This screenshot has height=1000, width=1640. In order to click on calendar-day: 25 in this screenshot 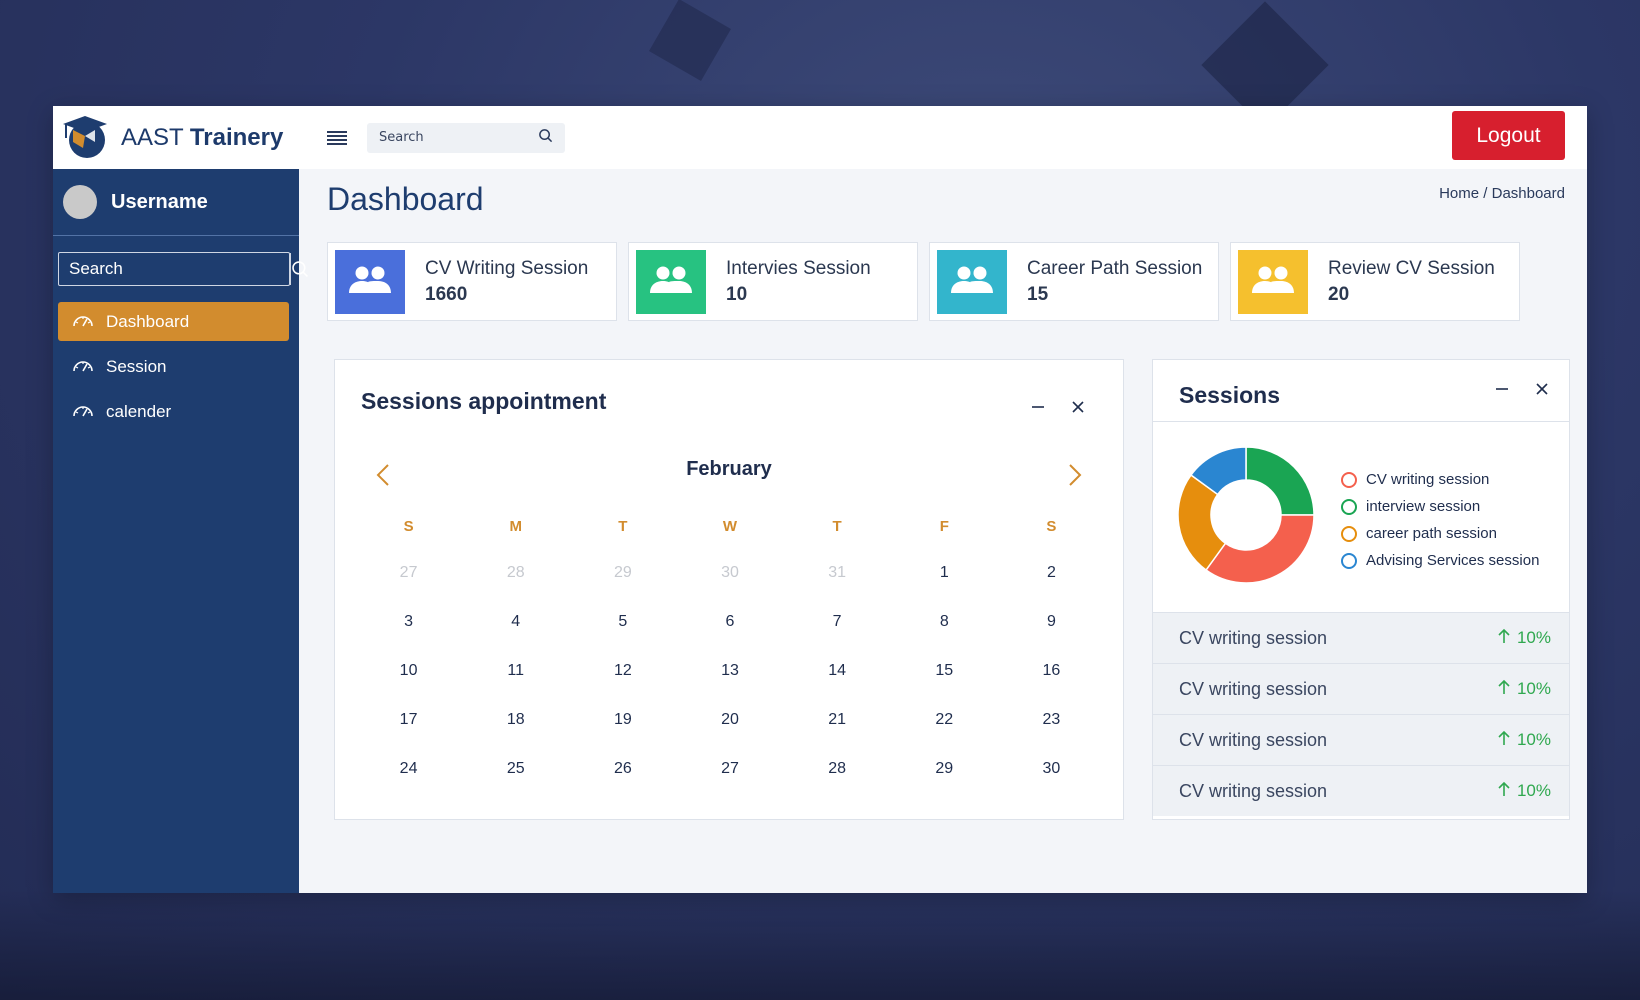, I will do `click(515, 782)`.